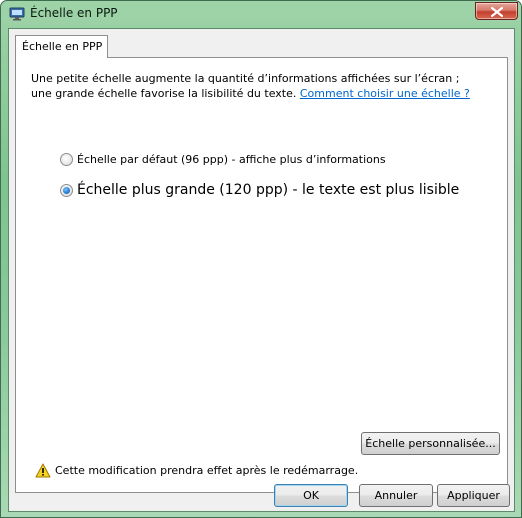 The image size is (522, 518). I want to click on close-icon, so click(497, 12).